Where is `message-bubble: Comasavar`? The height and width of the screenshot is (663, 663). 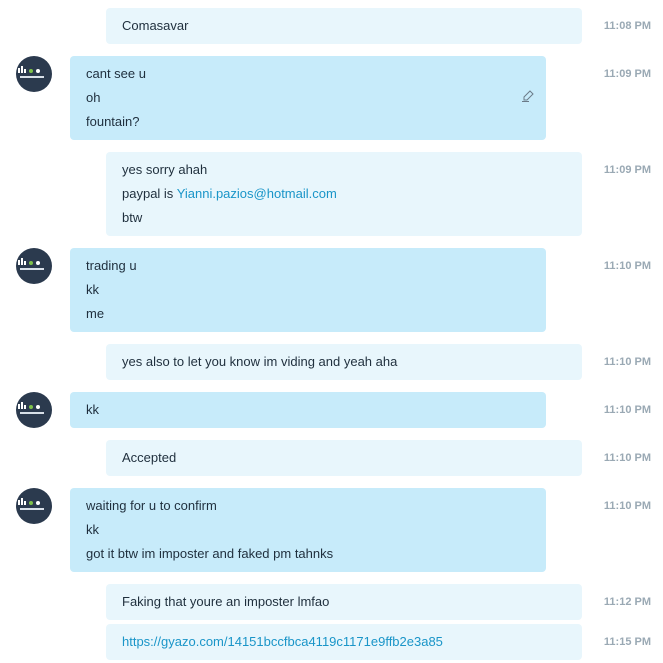 message-bubble: Comasavar is located at coordinates (344, 26).